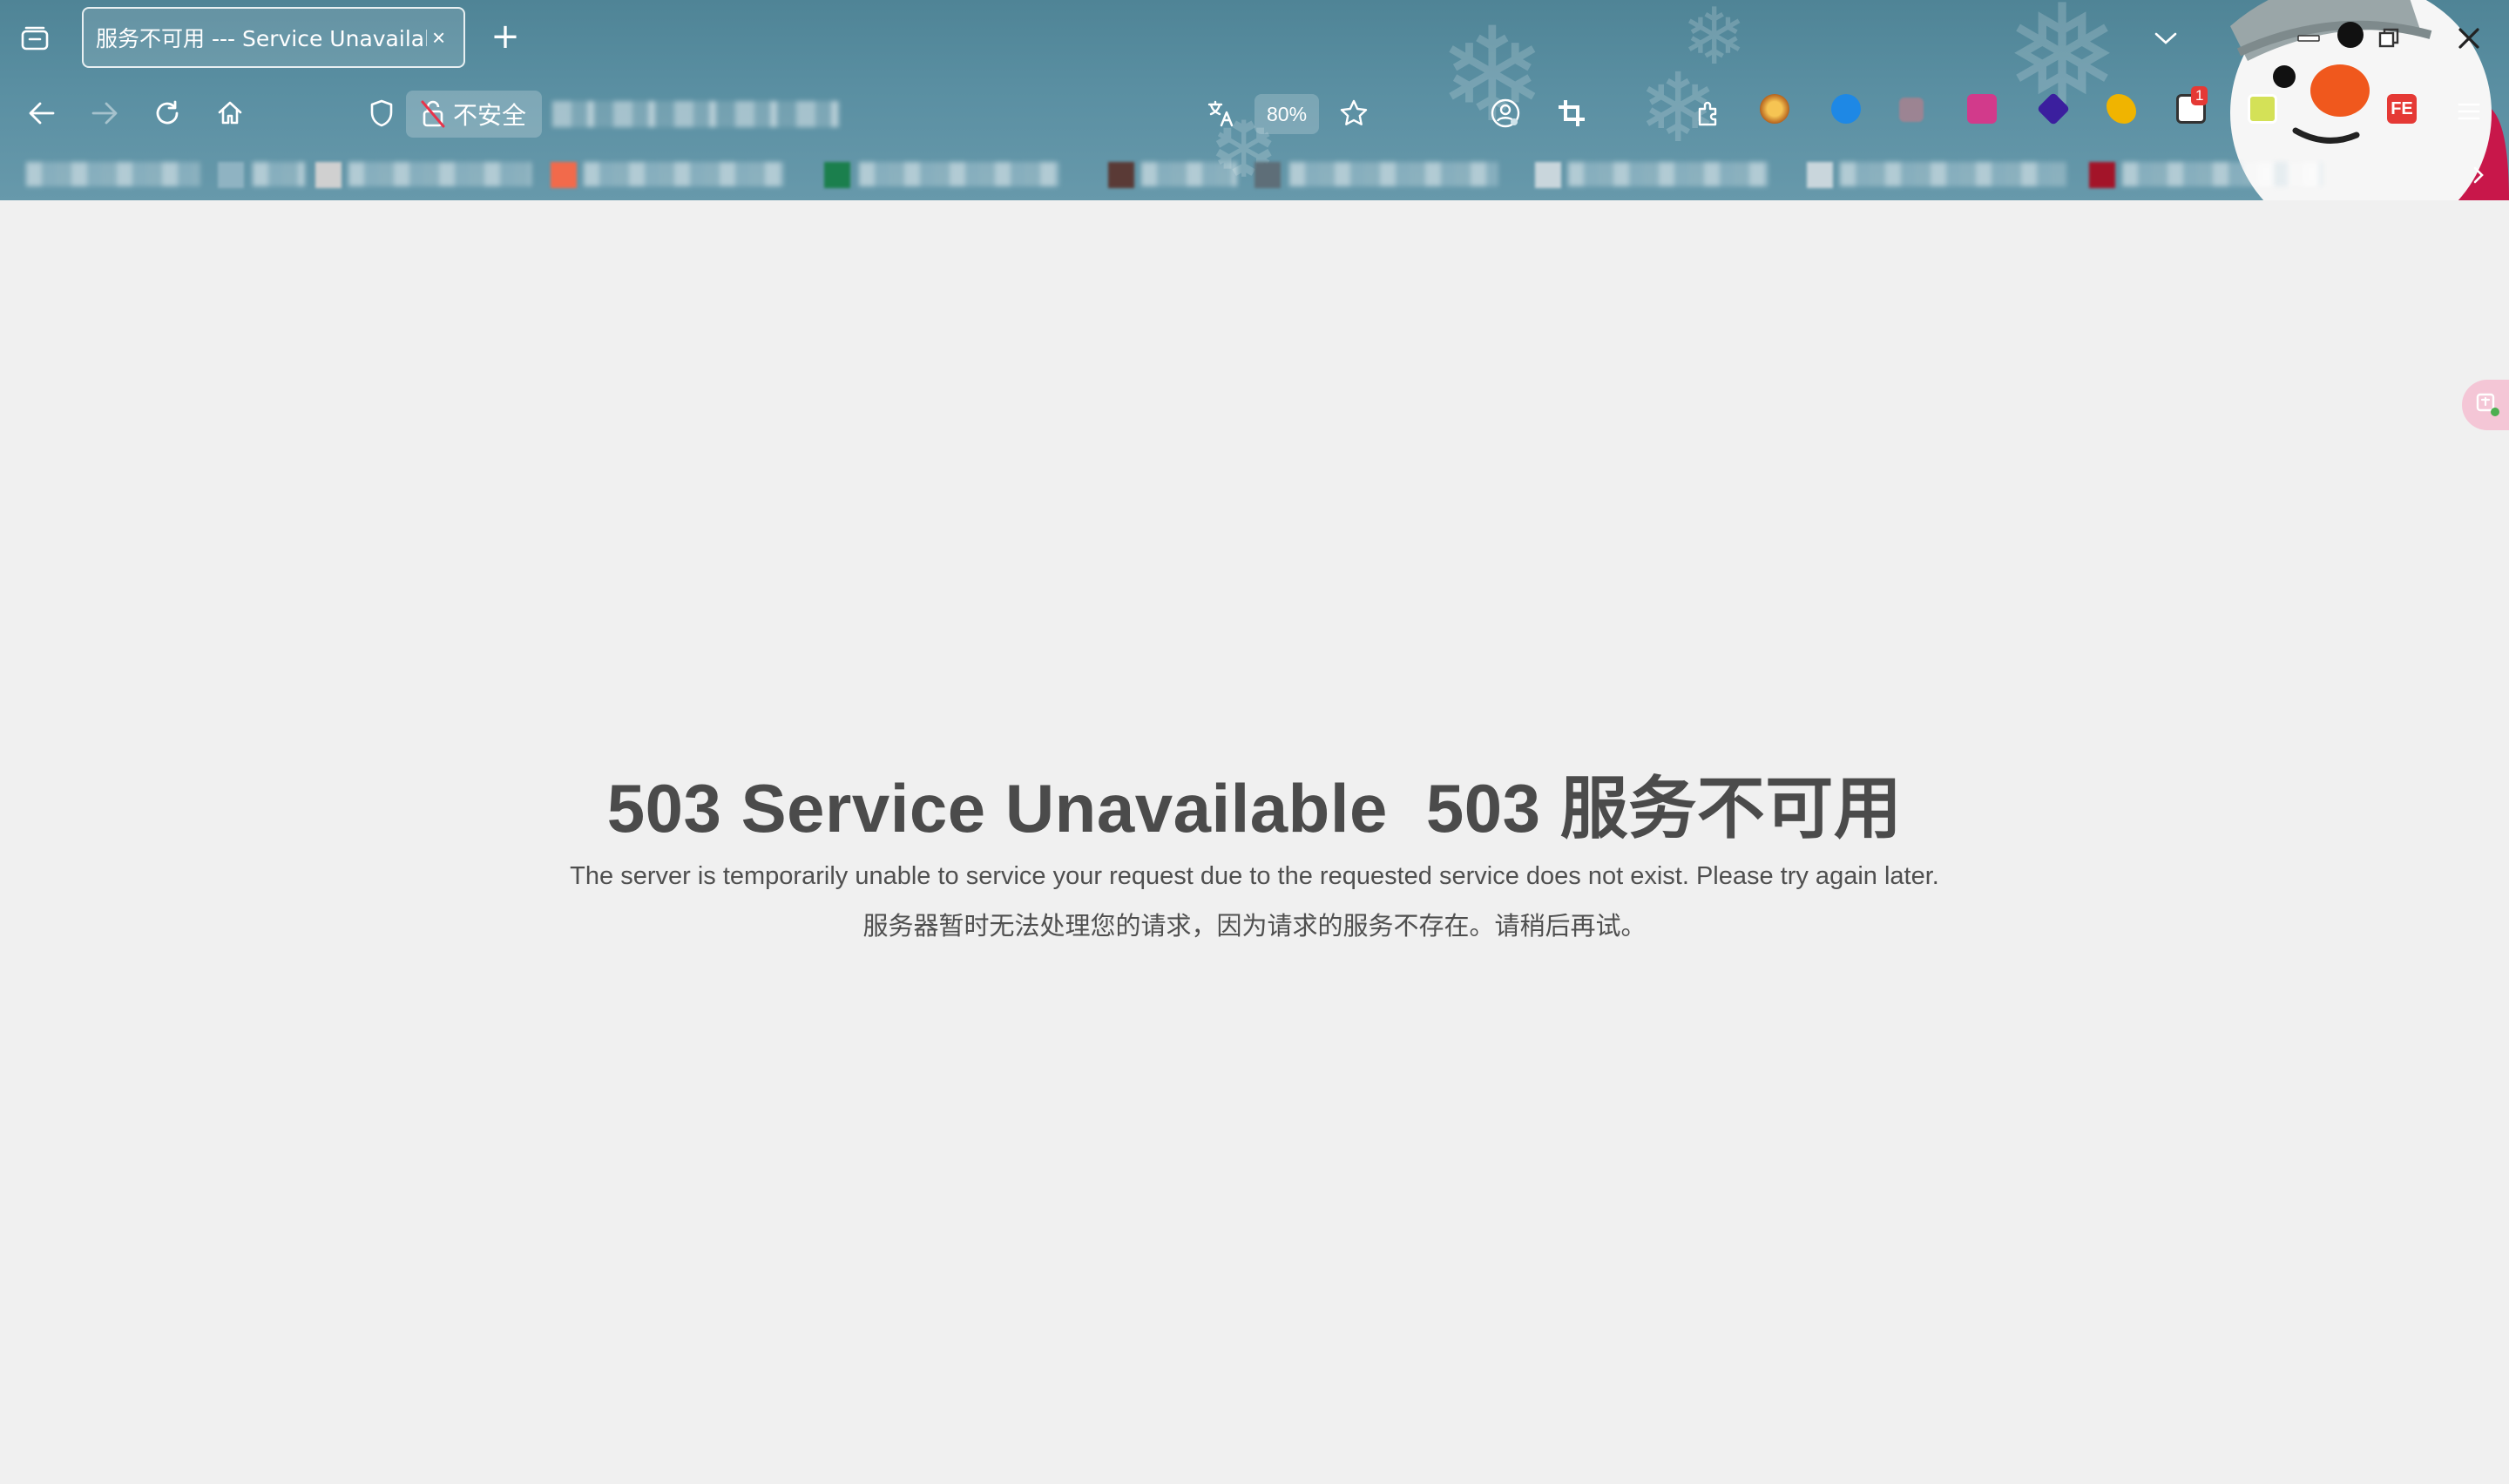 This screenshot has width=2509, height=1484. I want to click on extension-cookie-icon, so click(1774, 109).